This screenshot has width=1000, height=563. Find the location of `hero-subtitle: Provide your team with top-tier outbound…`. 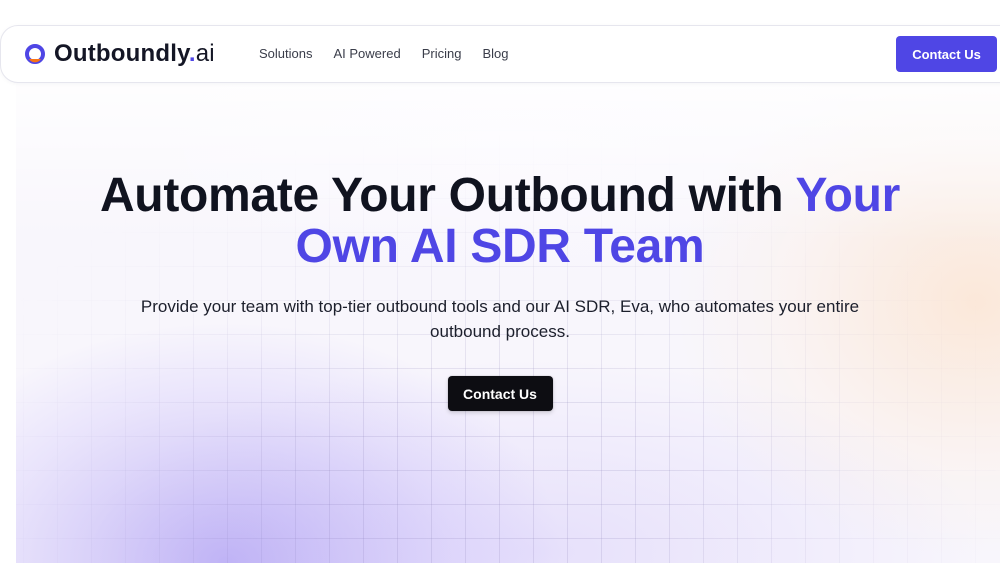

hero-subtitle: Provide your team with top-tier outbound… is located at coordinates (500, 319).